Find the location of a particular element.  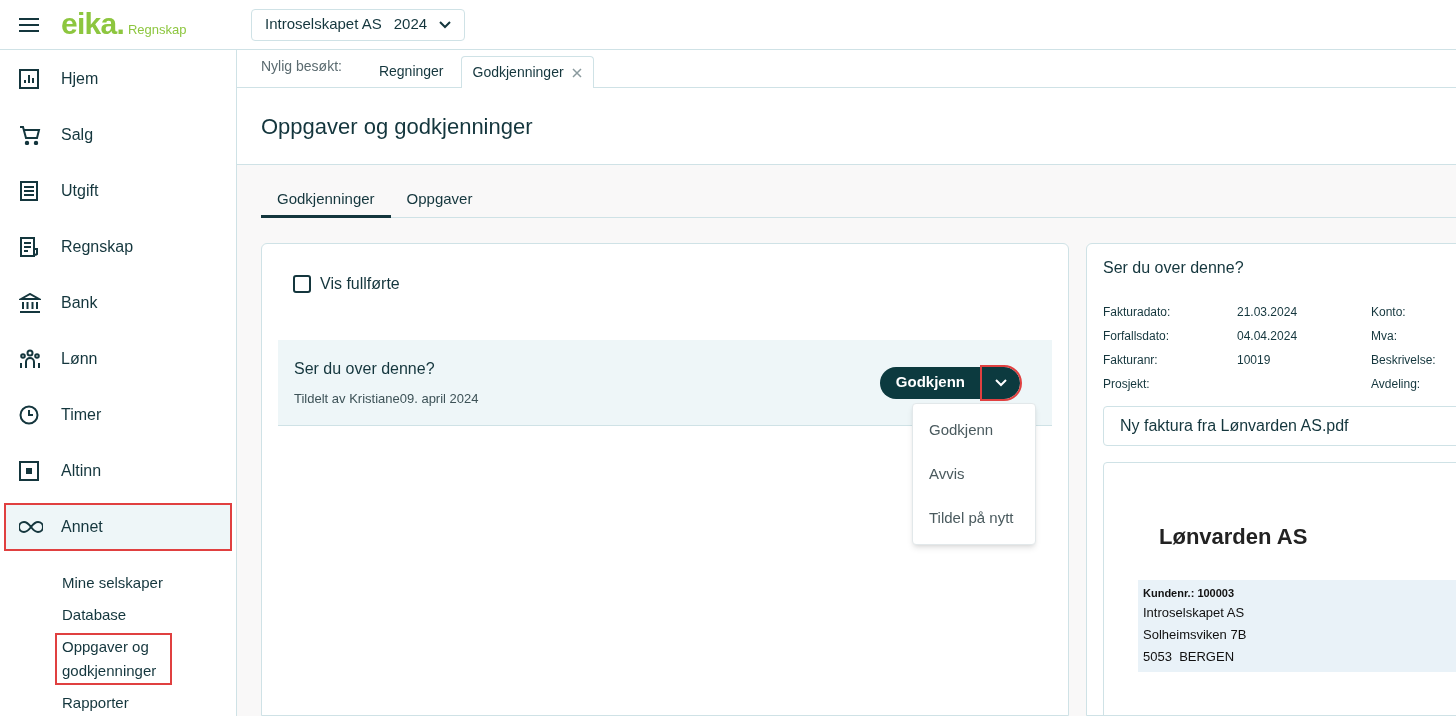

cart-icon is located at coordinates (30, 135).